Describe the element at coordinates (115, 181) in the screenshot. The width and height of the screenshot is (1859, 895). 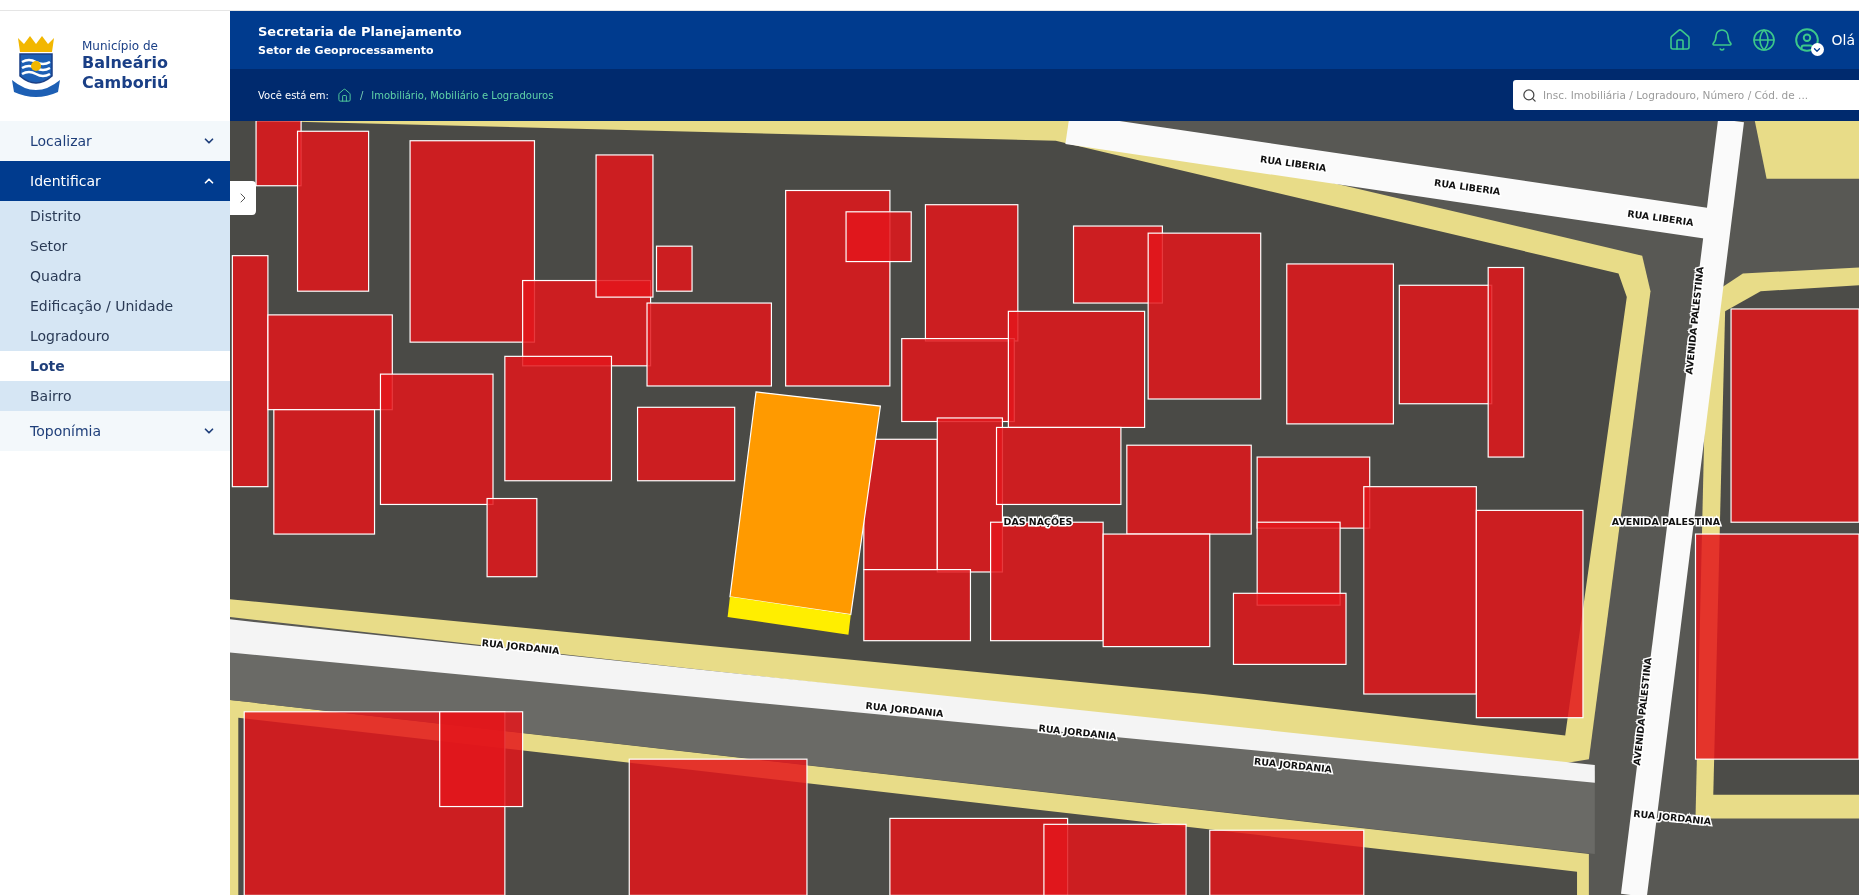
I see `sidebar-menu-item: Identificar` at that location.